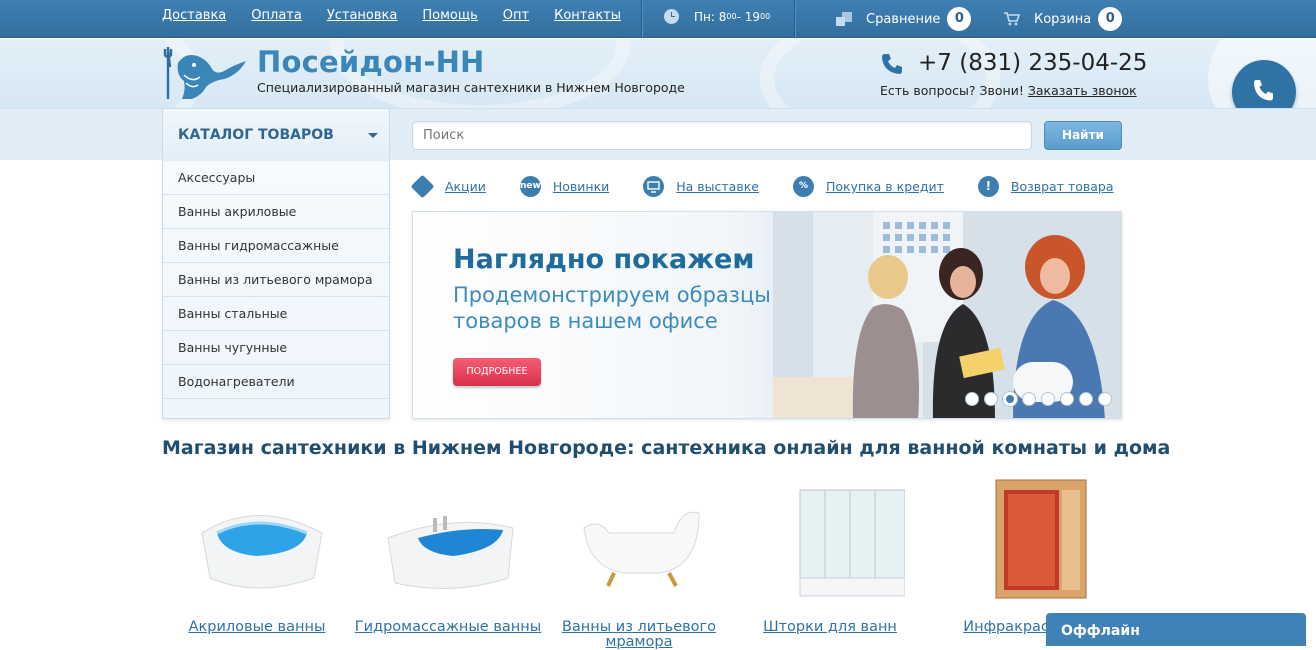 This screenshot has width=1316, height=650. What do you see at coordinates (450, 552) in the screenshot?
I see `hydromassage-bath-image` at bounding box center [450, 552].